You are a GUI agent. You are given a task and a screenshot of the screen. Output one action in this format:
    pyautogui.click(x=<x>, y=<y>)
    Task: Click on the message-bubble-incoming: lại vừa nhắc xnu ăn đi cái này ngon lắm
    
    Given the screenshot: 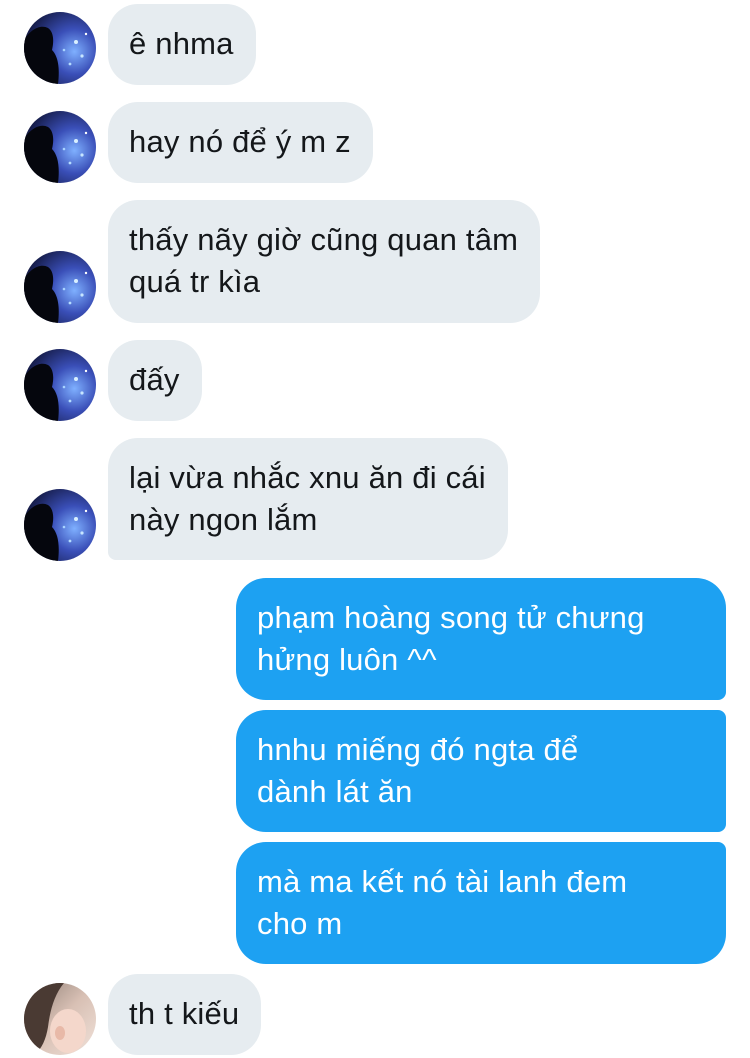 What is the action you would take?
    pyautogui.click(x=308, y=499)
    